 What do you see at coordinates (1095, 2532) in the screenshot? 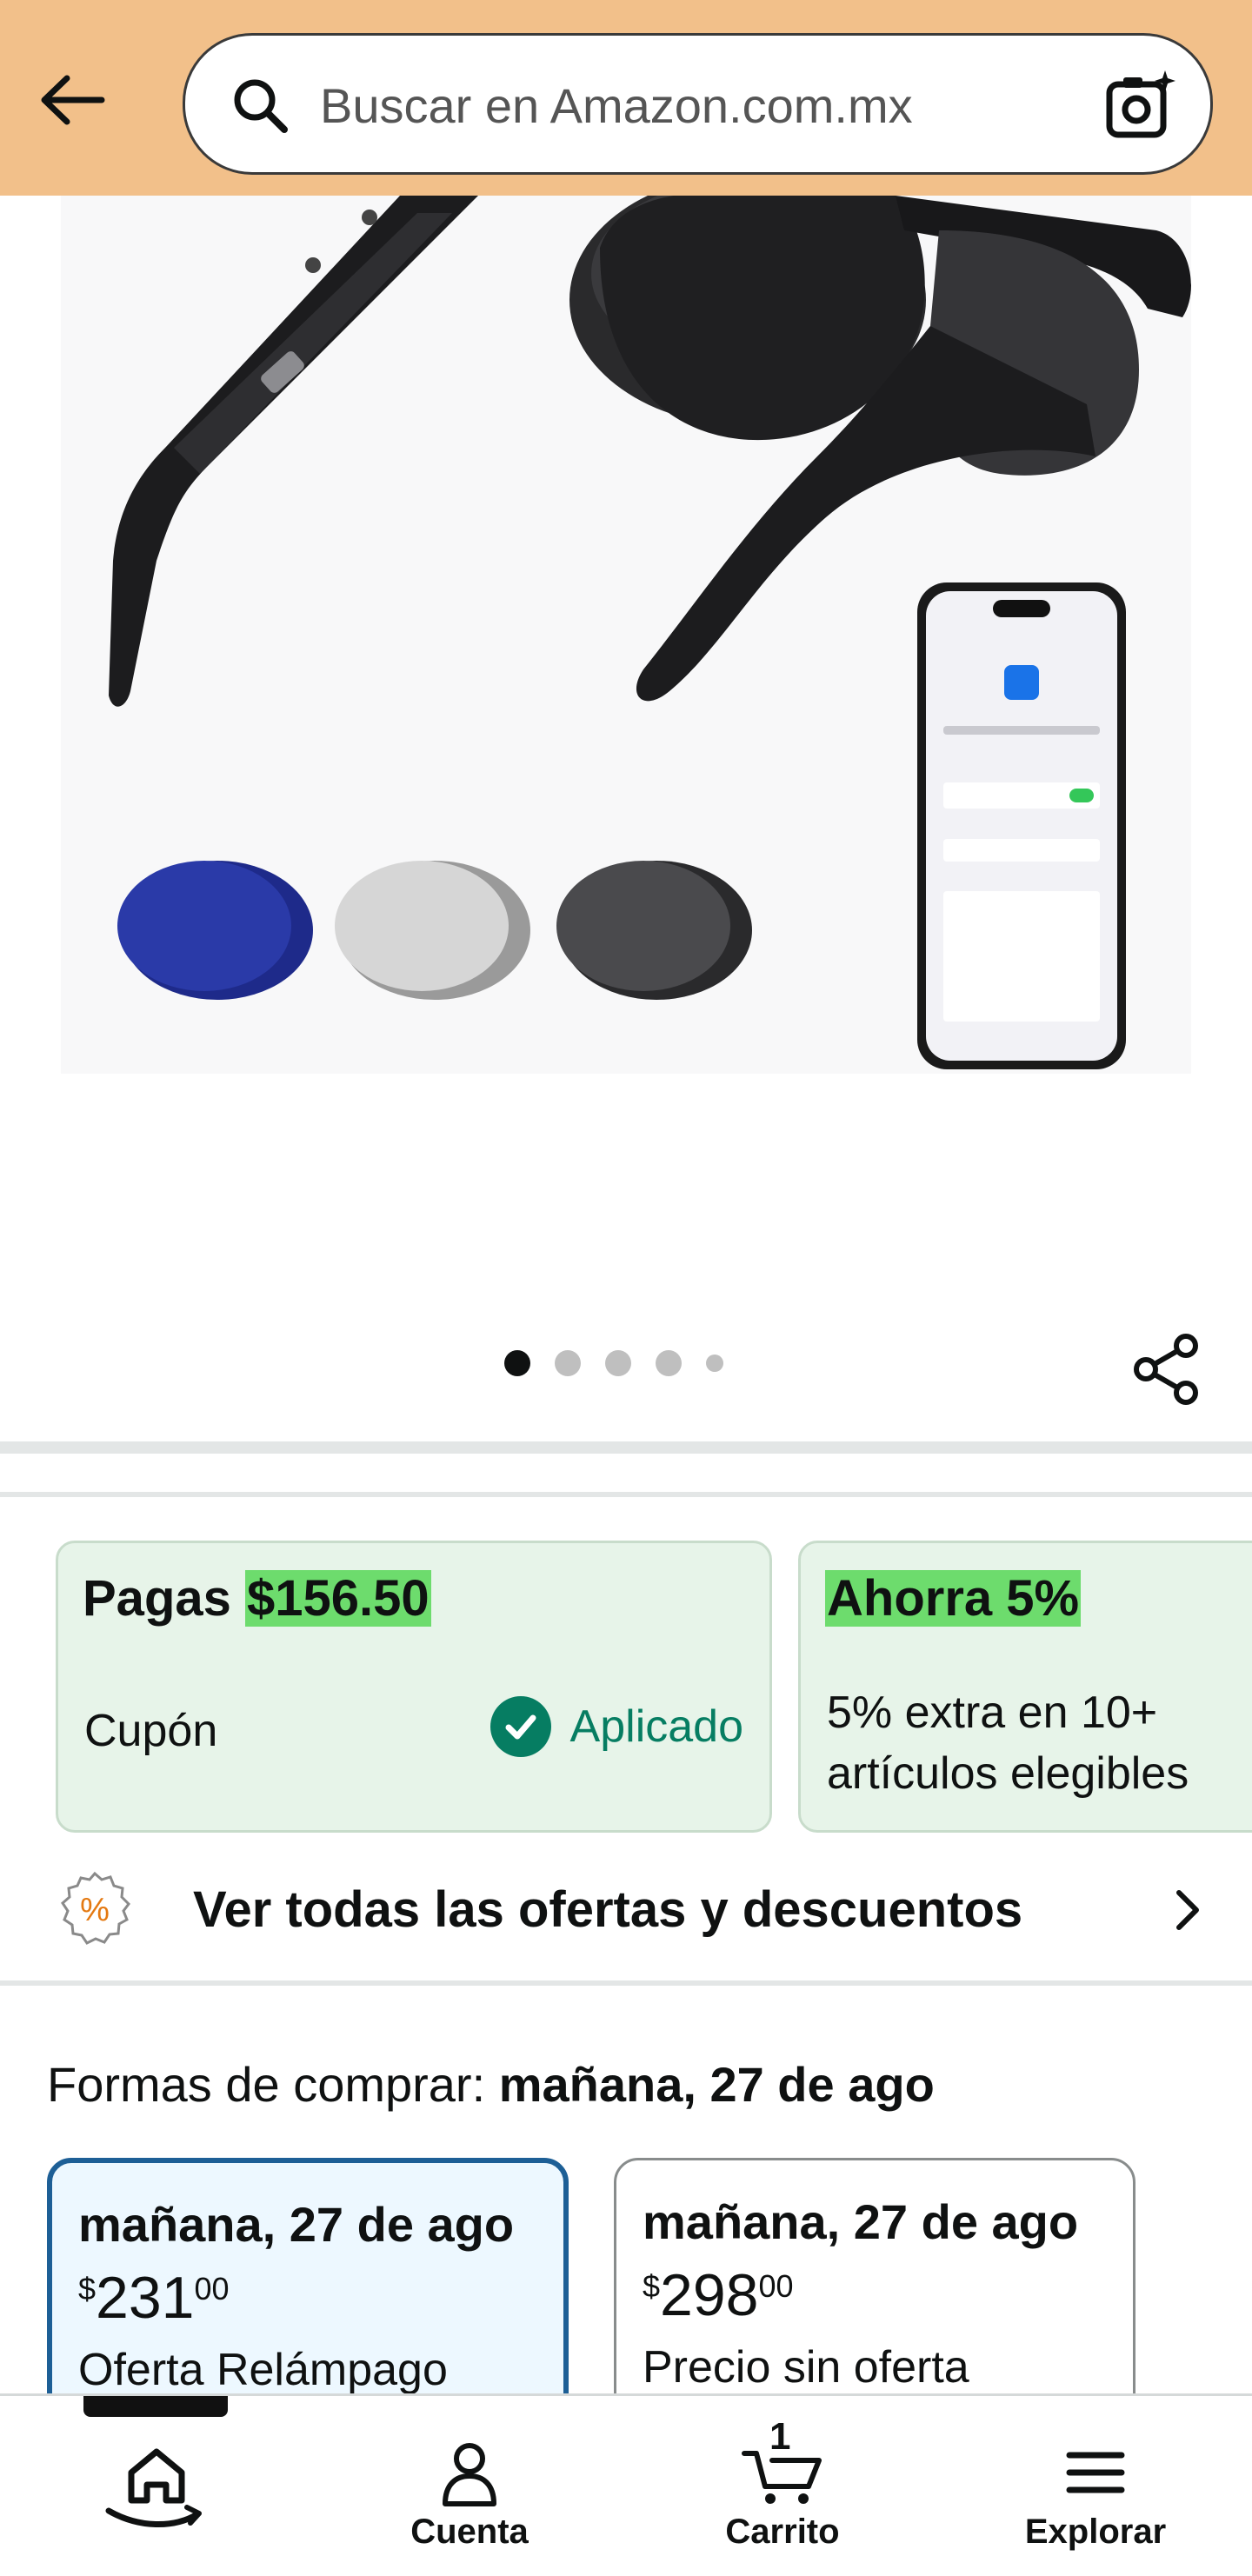
I see `nav-menu-label: Explorar` at bounding box center [1095, 2532].